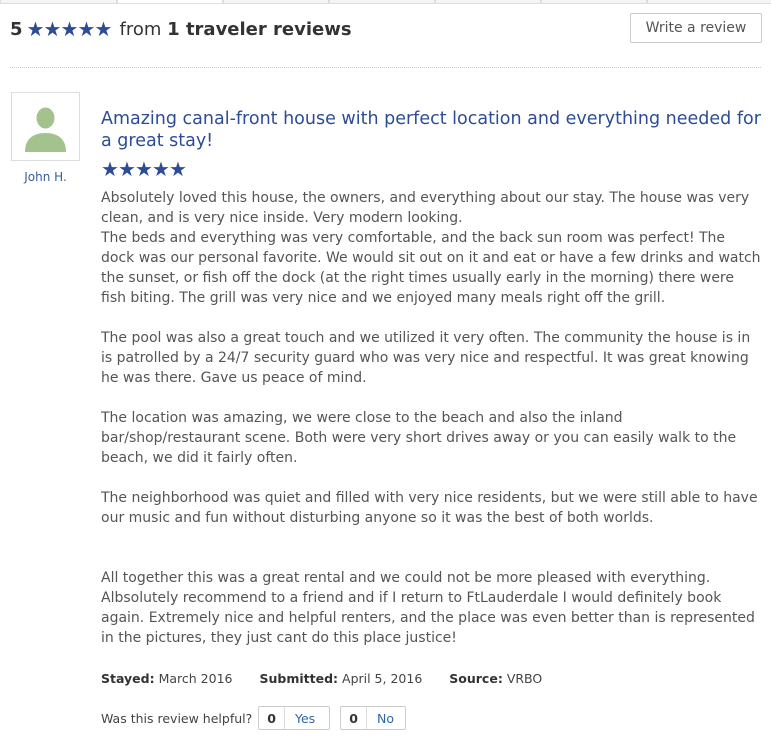  I want to click on no-count: 0, so click(354, 718).